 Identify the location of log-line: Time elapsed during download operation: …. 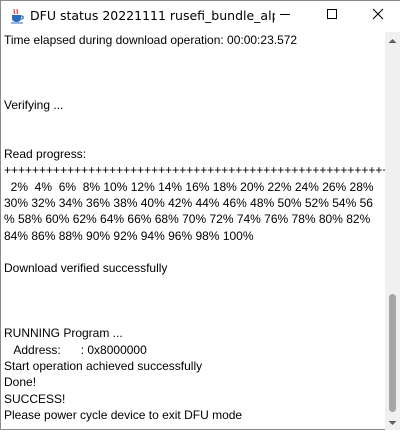
(151, 40).